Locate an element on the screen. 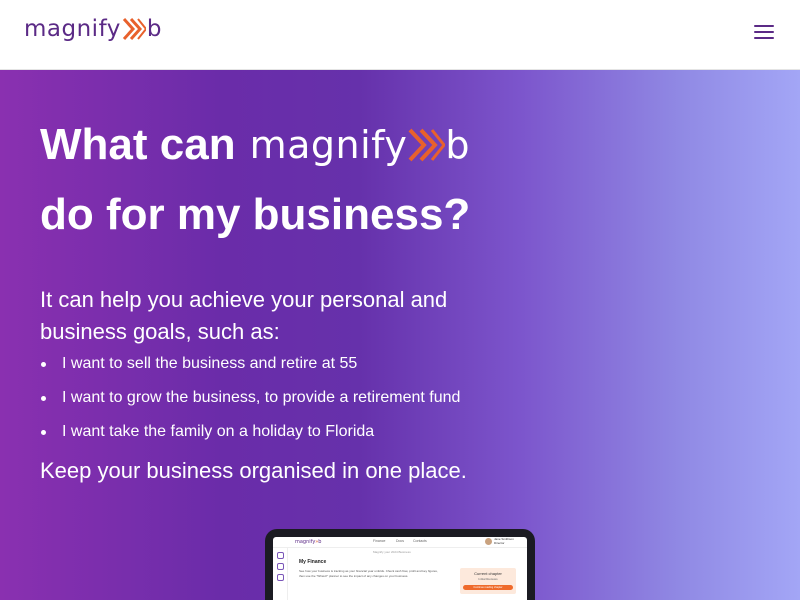 Image resolution: width=800 pixels, height=600 pixels. preview-logo: magnify»b is located at coordinates (308, 542).